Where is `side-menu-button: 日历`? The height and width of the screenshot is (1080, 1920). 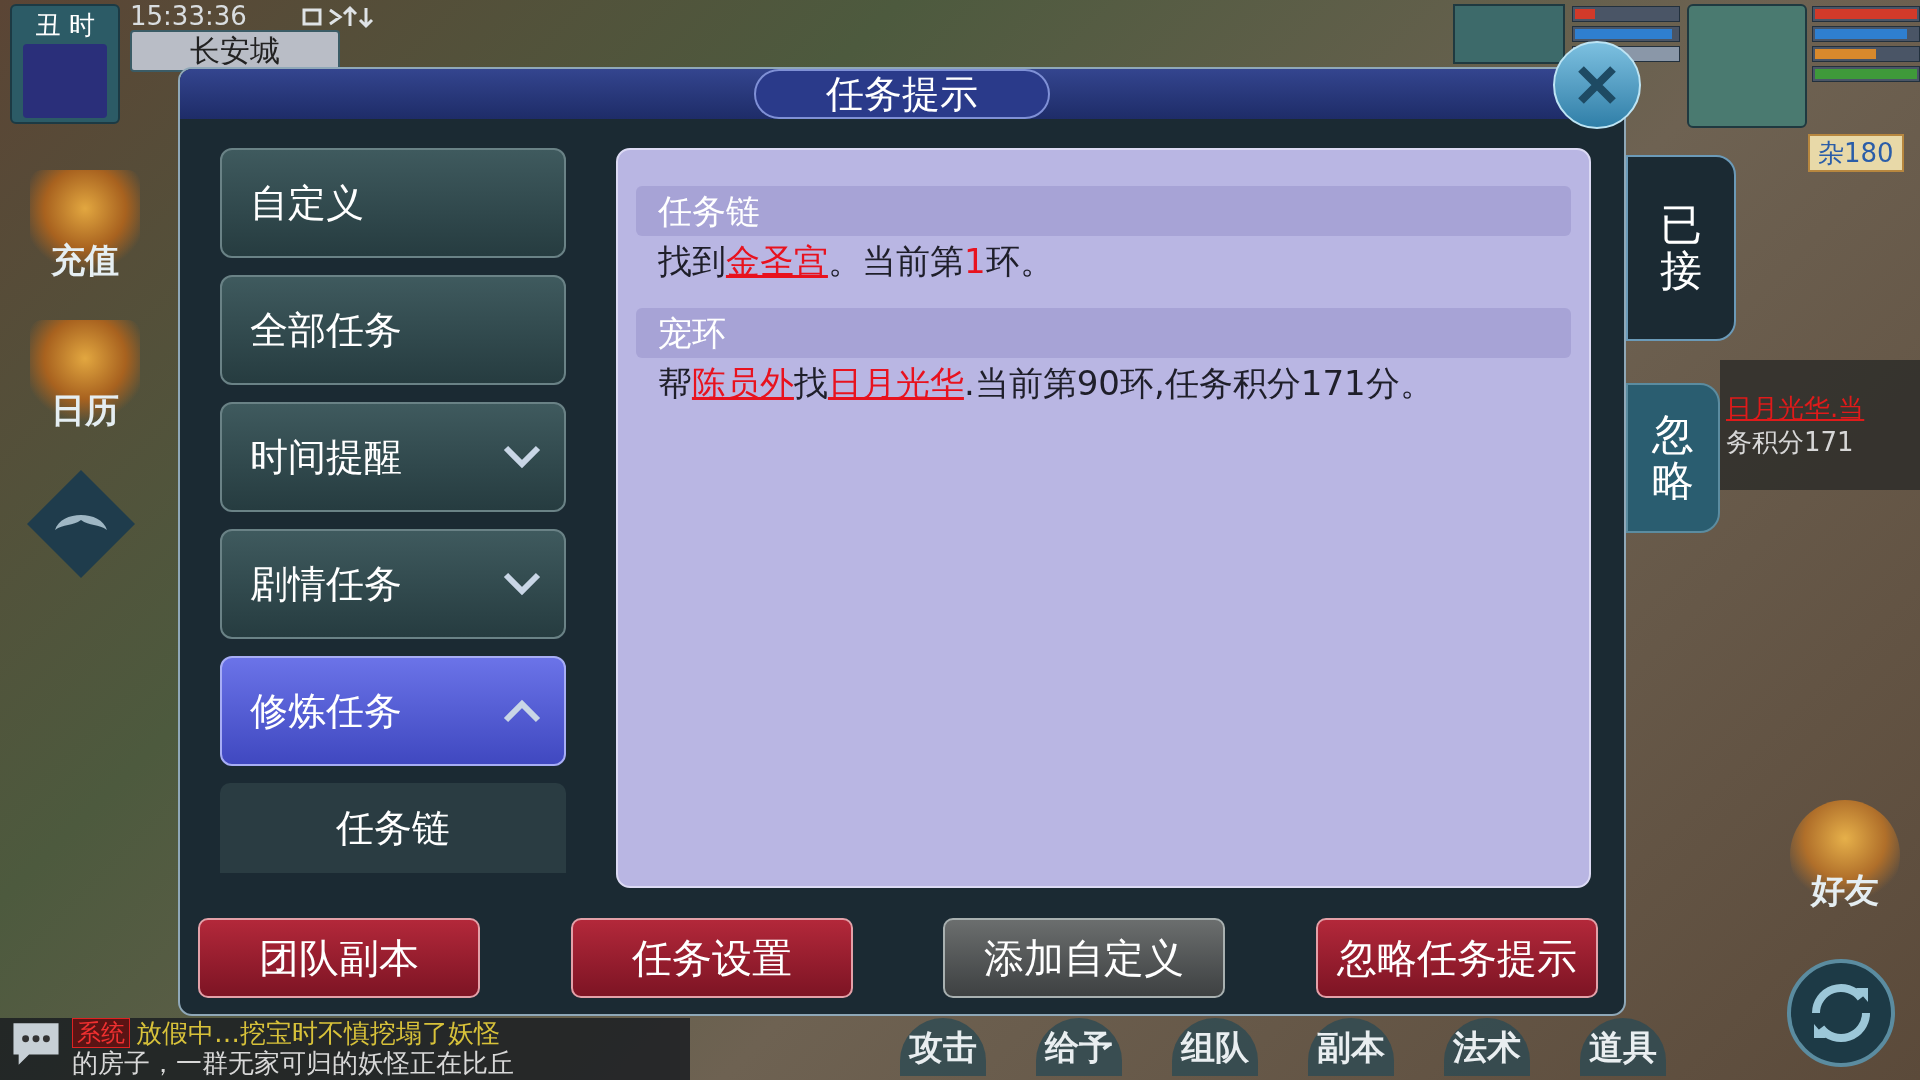
side-menu-button: 日历 is located at coordinates (85, 375).